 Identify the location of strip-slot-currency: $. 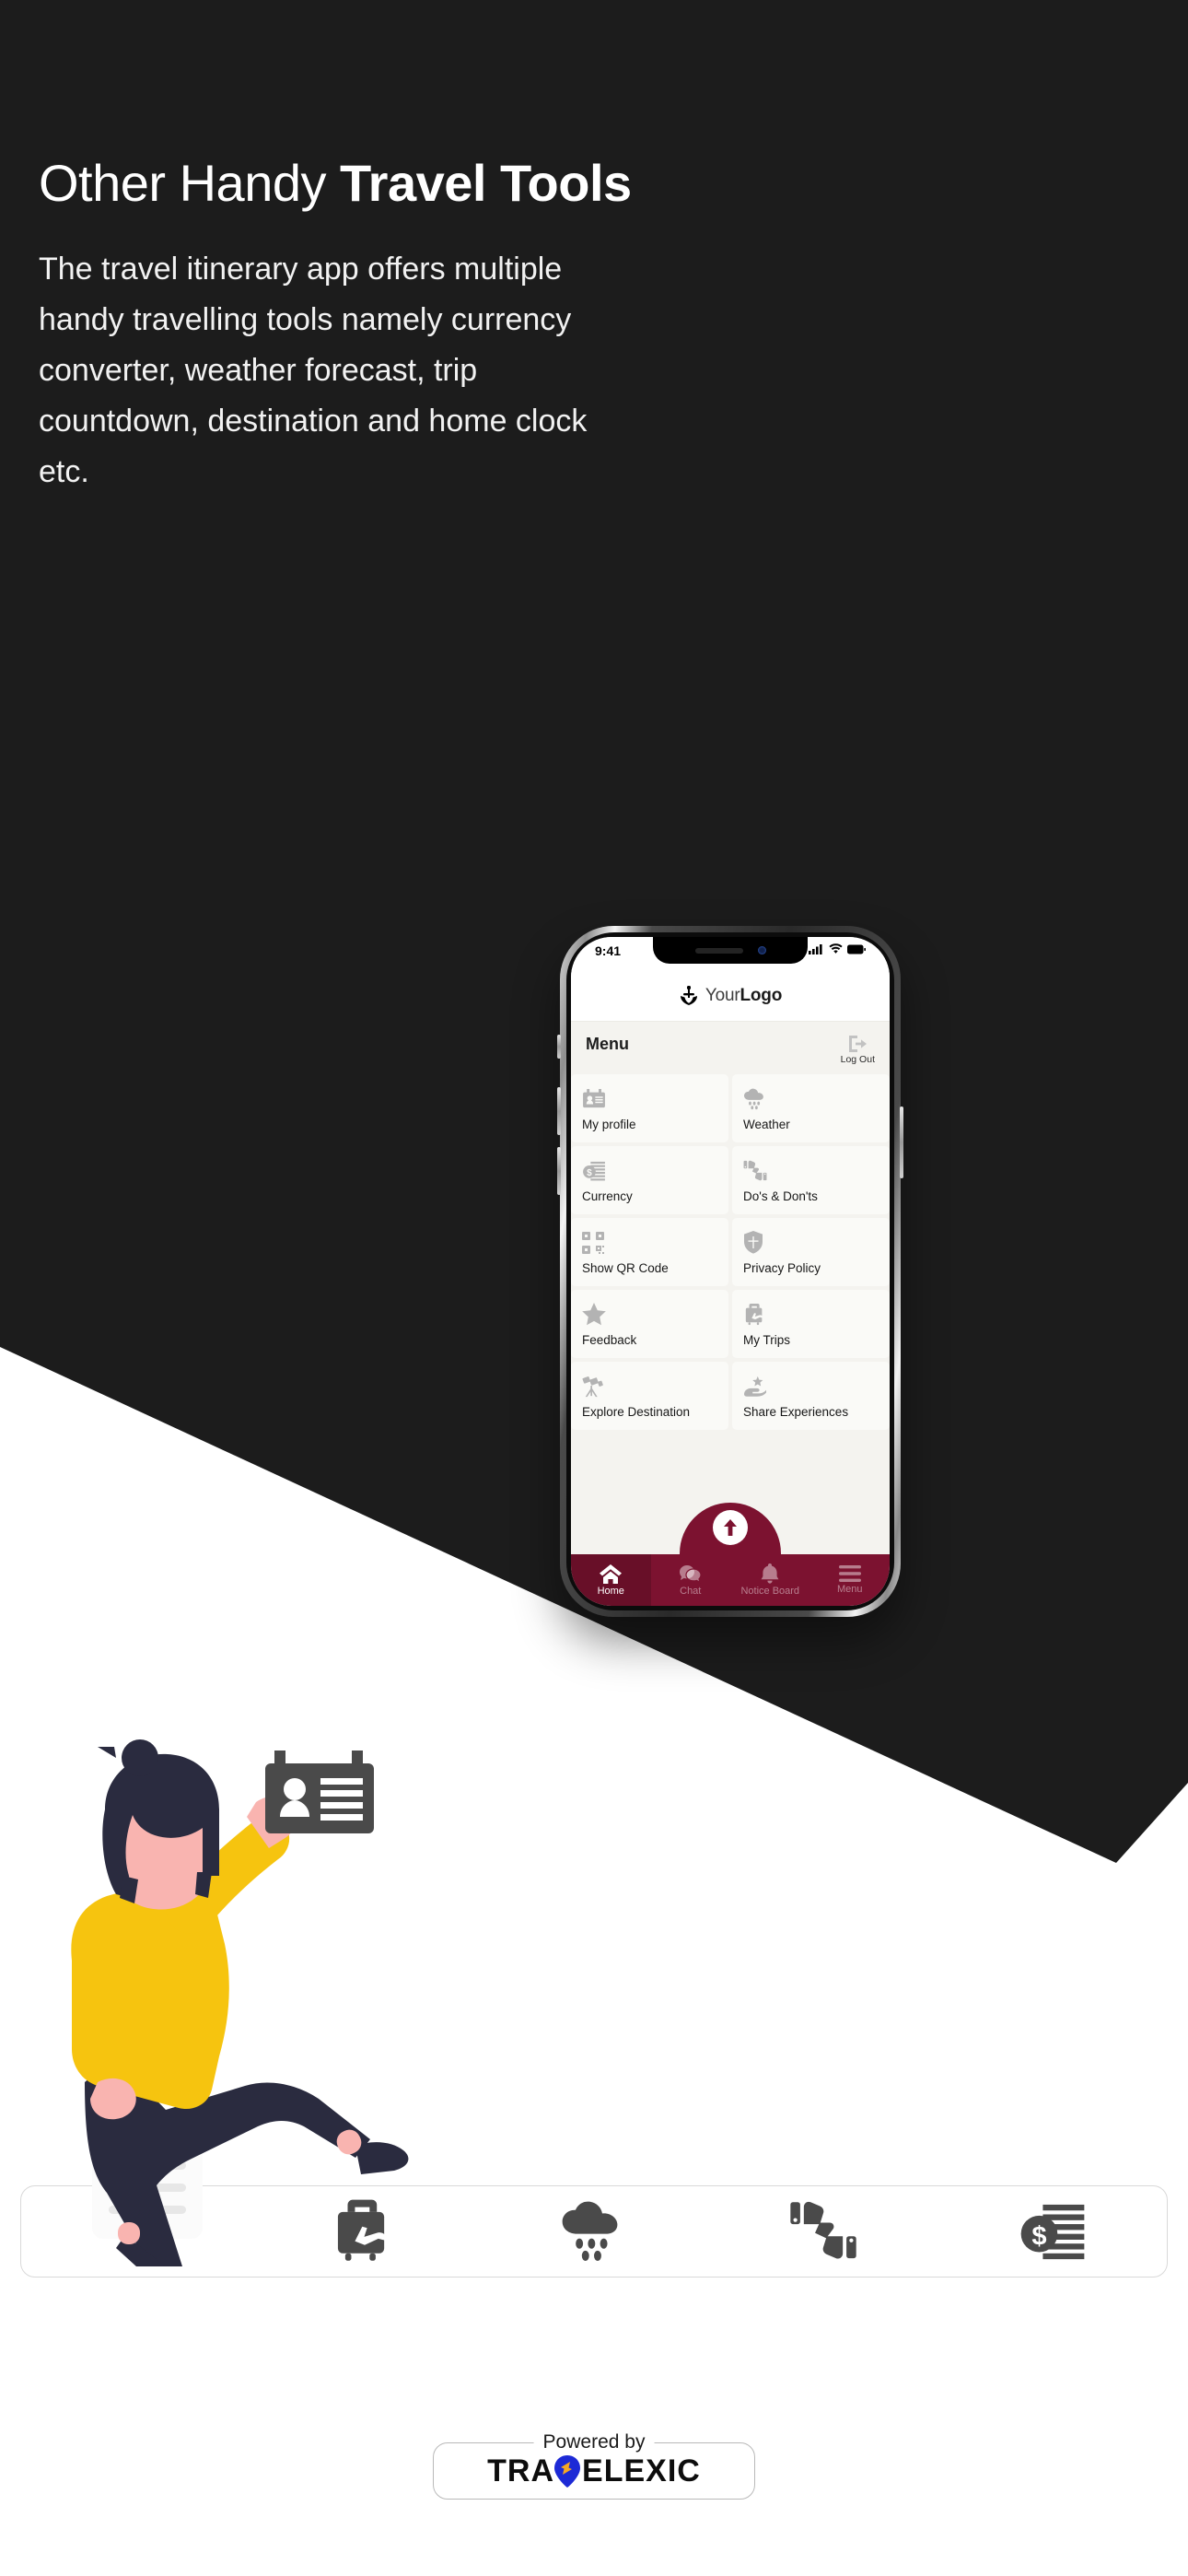
(1052, 2231).